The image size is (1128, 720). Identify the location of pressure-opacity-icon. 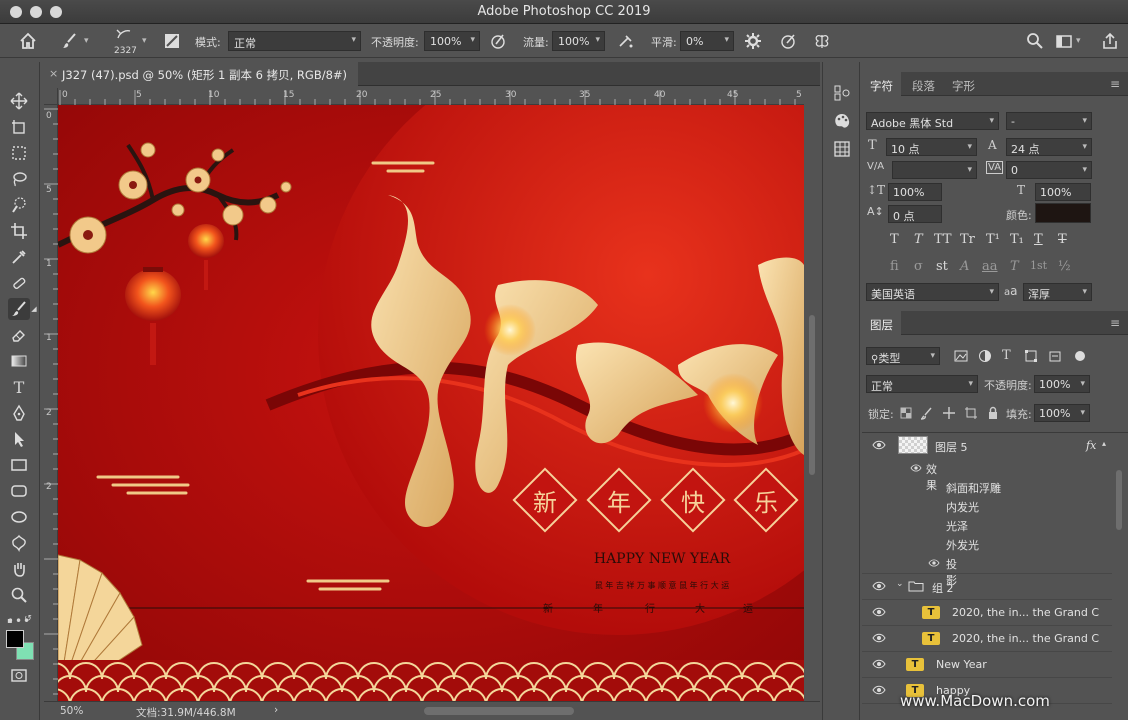
(498, 41).